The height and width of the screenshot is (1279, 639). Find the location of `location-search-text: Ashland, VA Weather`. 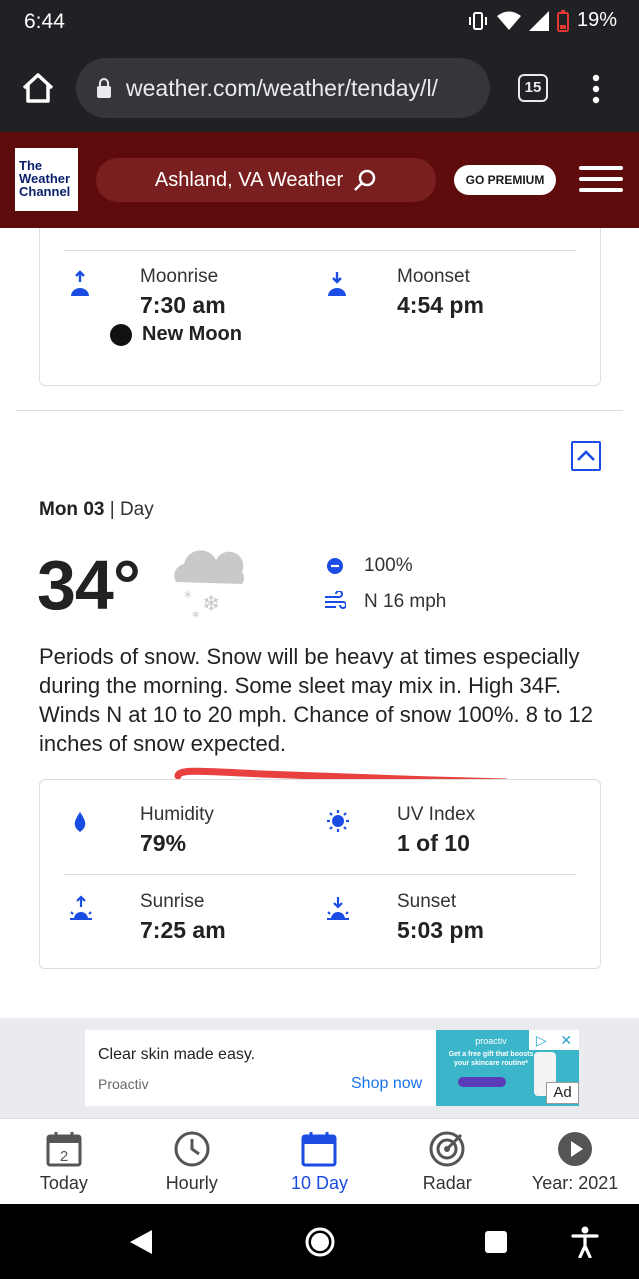

location-search-text: Ashland, VA Weather is located at coordinates (249, 179).